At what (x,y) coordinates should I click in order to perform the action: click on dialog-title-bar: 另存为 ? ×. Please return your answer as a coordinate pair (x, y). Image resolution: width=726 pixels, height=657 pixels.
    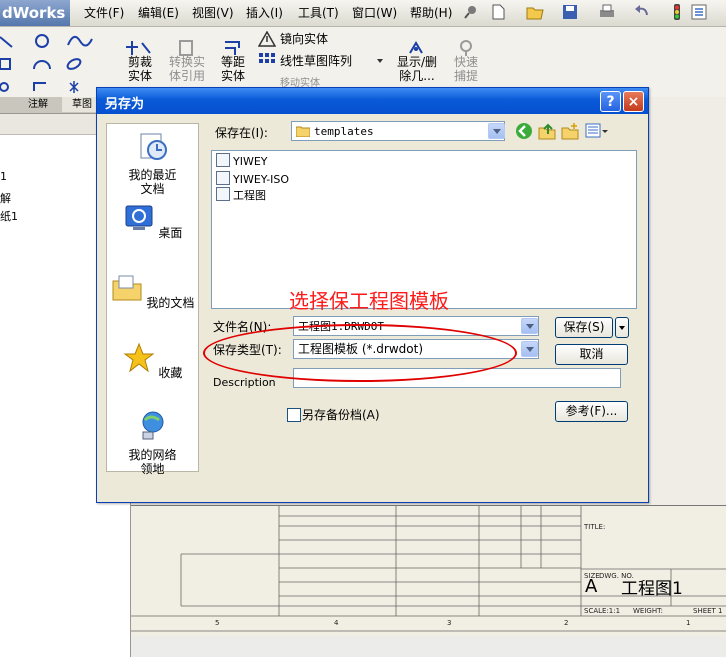
    Looking at the image, I should click on (372, 101).